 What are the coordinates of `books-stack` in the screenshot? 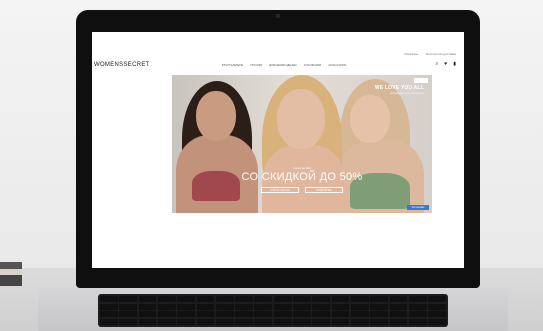 It's located at (11, 274).